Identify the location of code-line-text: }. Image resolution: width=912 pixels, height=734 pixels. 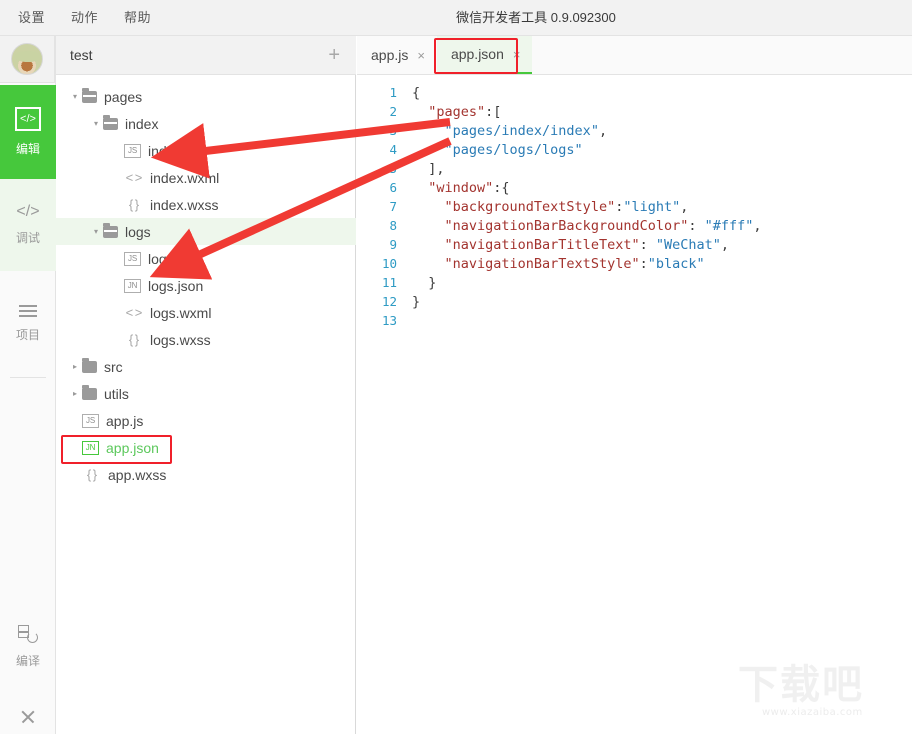
(424, 282).